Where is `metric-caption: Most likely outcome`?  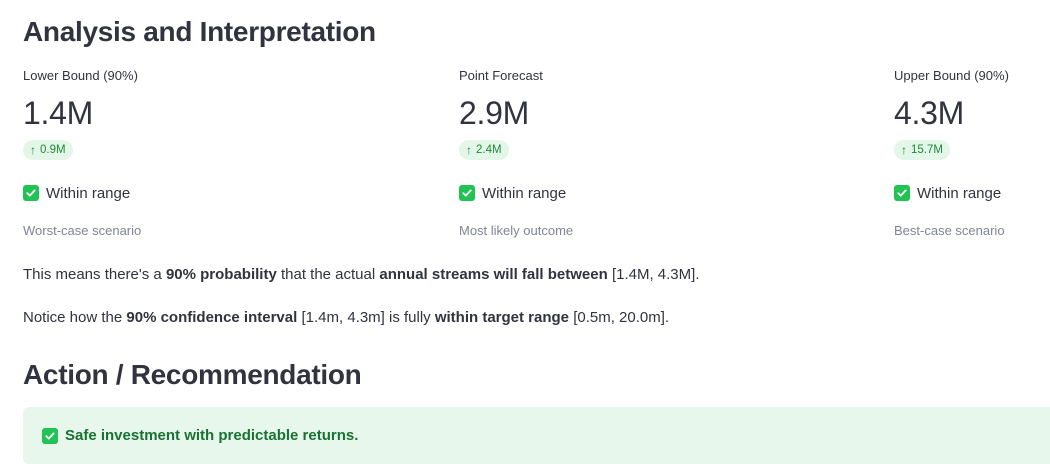 metric-caption: Most likely outcome is located at coordinates (516, 230).